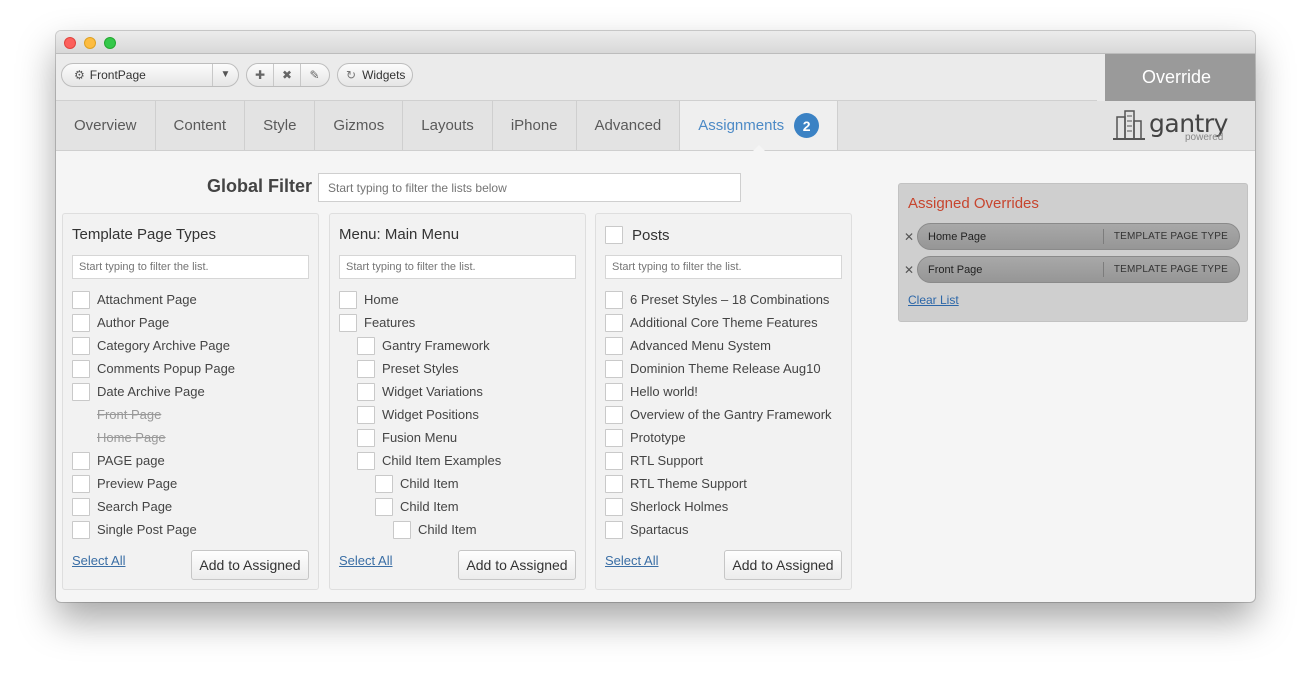  Describe the element at coordinates (153, 483) in the screenshot. I see `list-item: Preview Page` at that location.